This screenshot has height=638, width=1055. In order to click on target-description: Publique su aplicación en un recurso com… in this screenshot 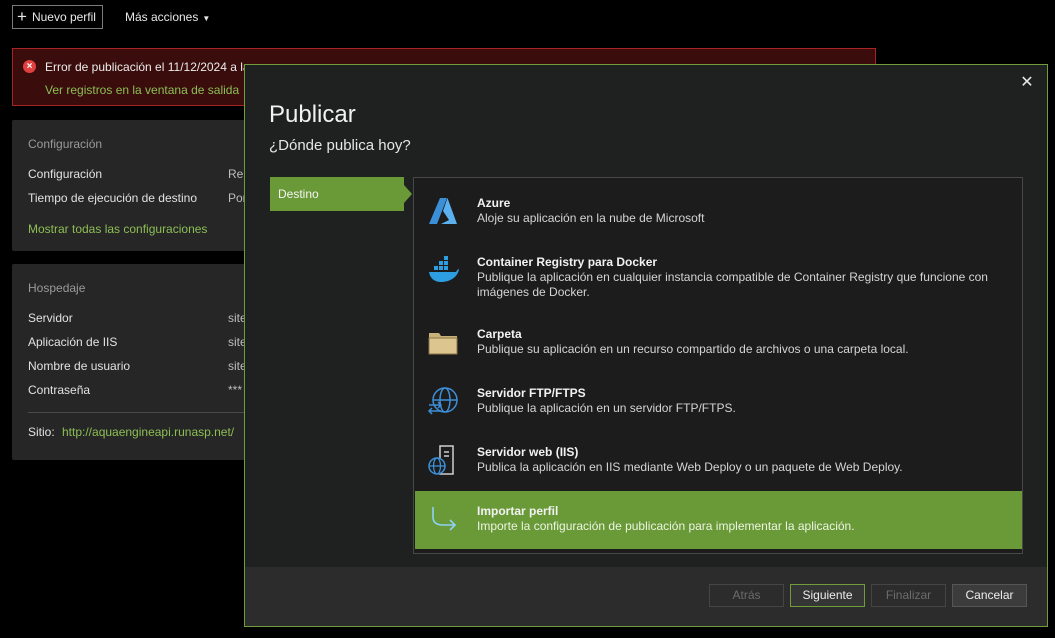, I will do `click(693, 349)`.